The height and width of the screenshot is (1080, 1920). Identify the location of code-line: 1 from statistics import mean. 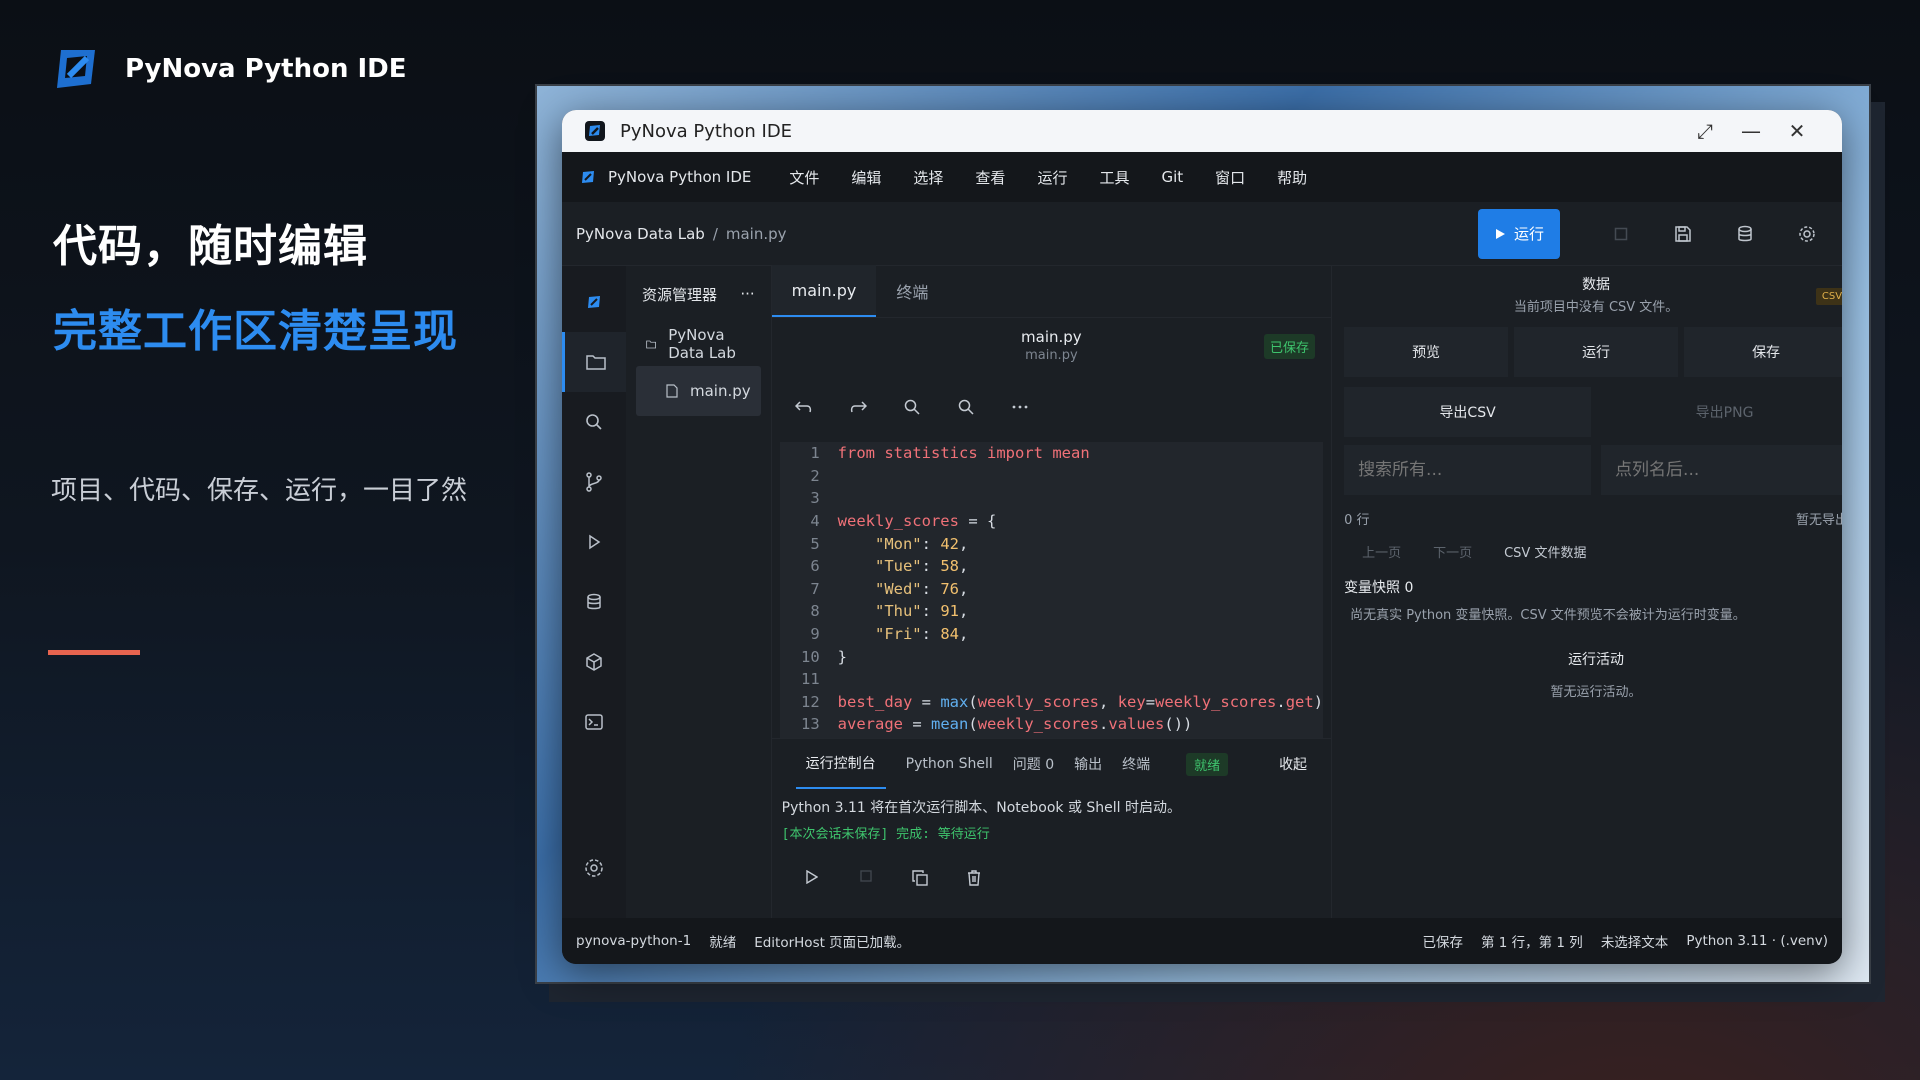
(1051, 453).